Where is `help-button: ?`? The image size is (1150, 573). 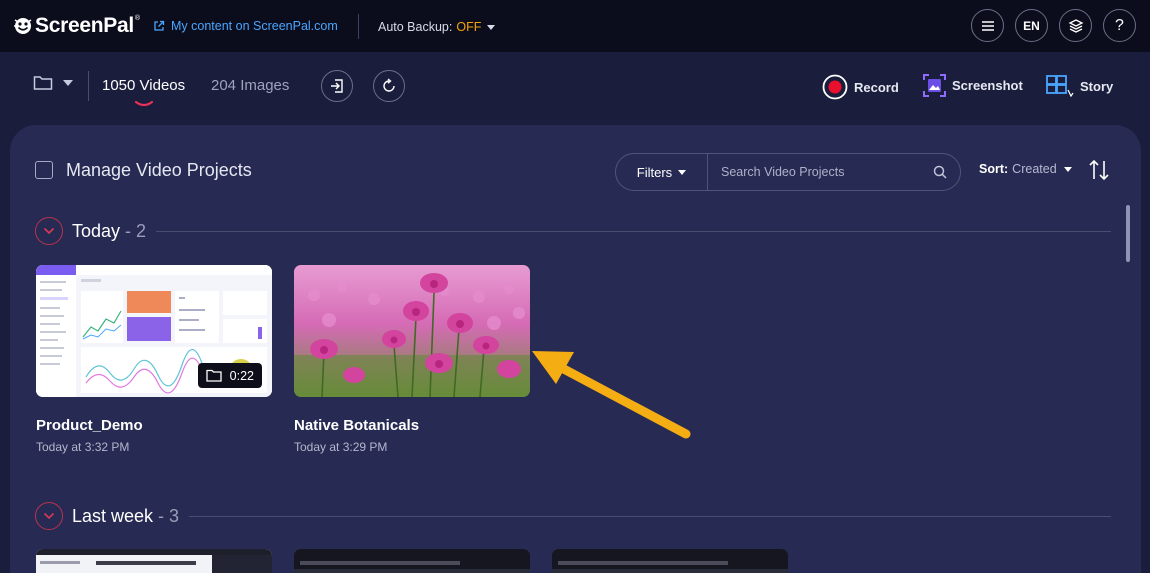 help-button: ? is located at coordinates (1119, 25).